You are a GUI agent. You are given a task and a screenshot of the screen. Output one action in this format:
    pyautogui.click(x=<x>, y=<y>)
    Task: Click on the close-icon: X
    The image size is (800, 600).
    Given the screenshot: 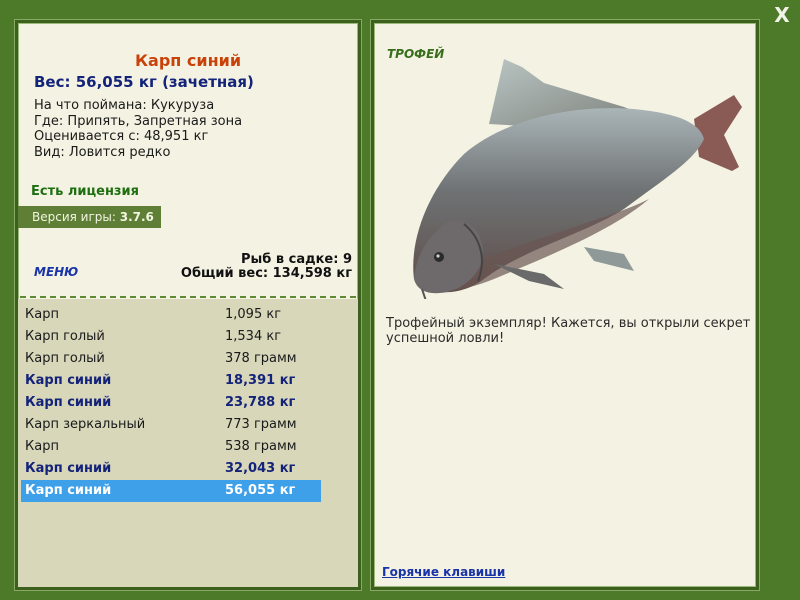 What is the action you would take?
    pyautogui.click(x=781, y=15)
    